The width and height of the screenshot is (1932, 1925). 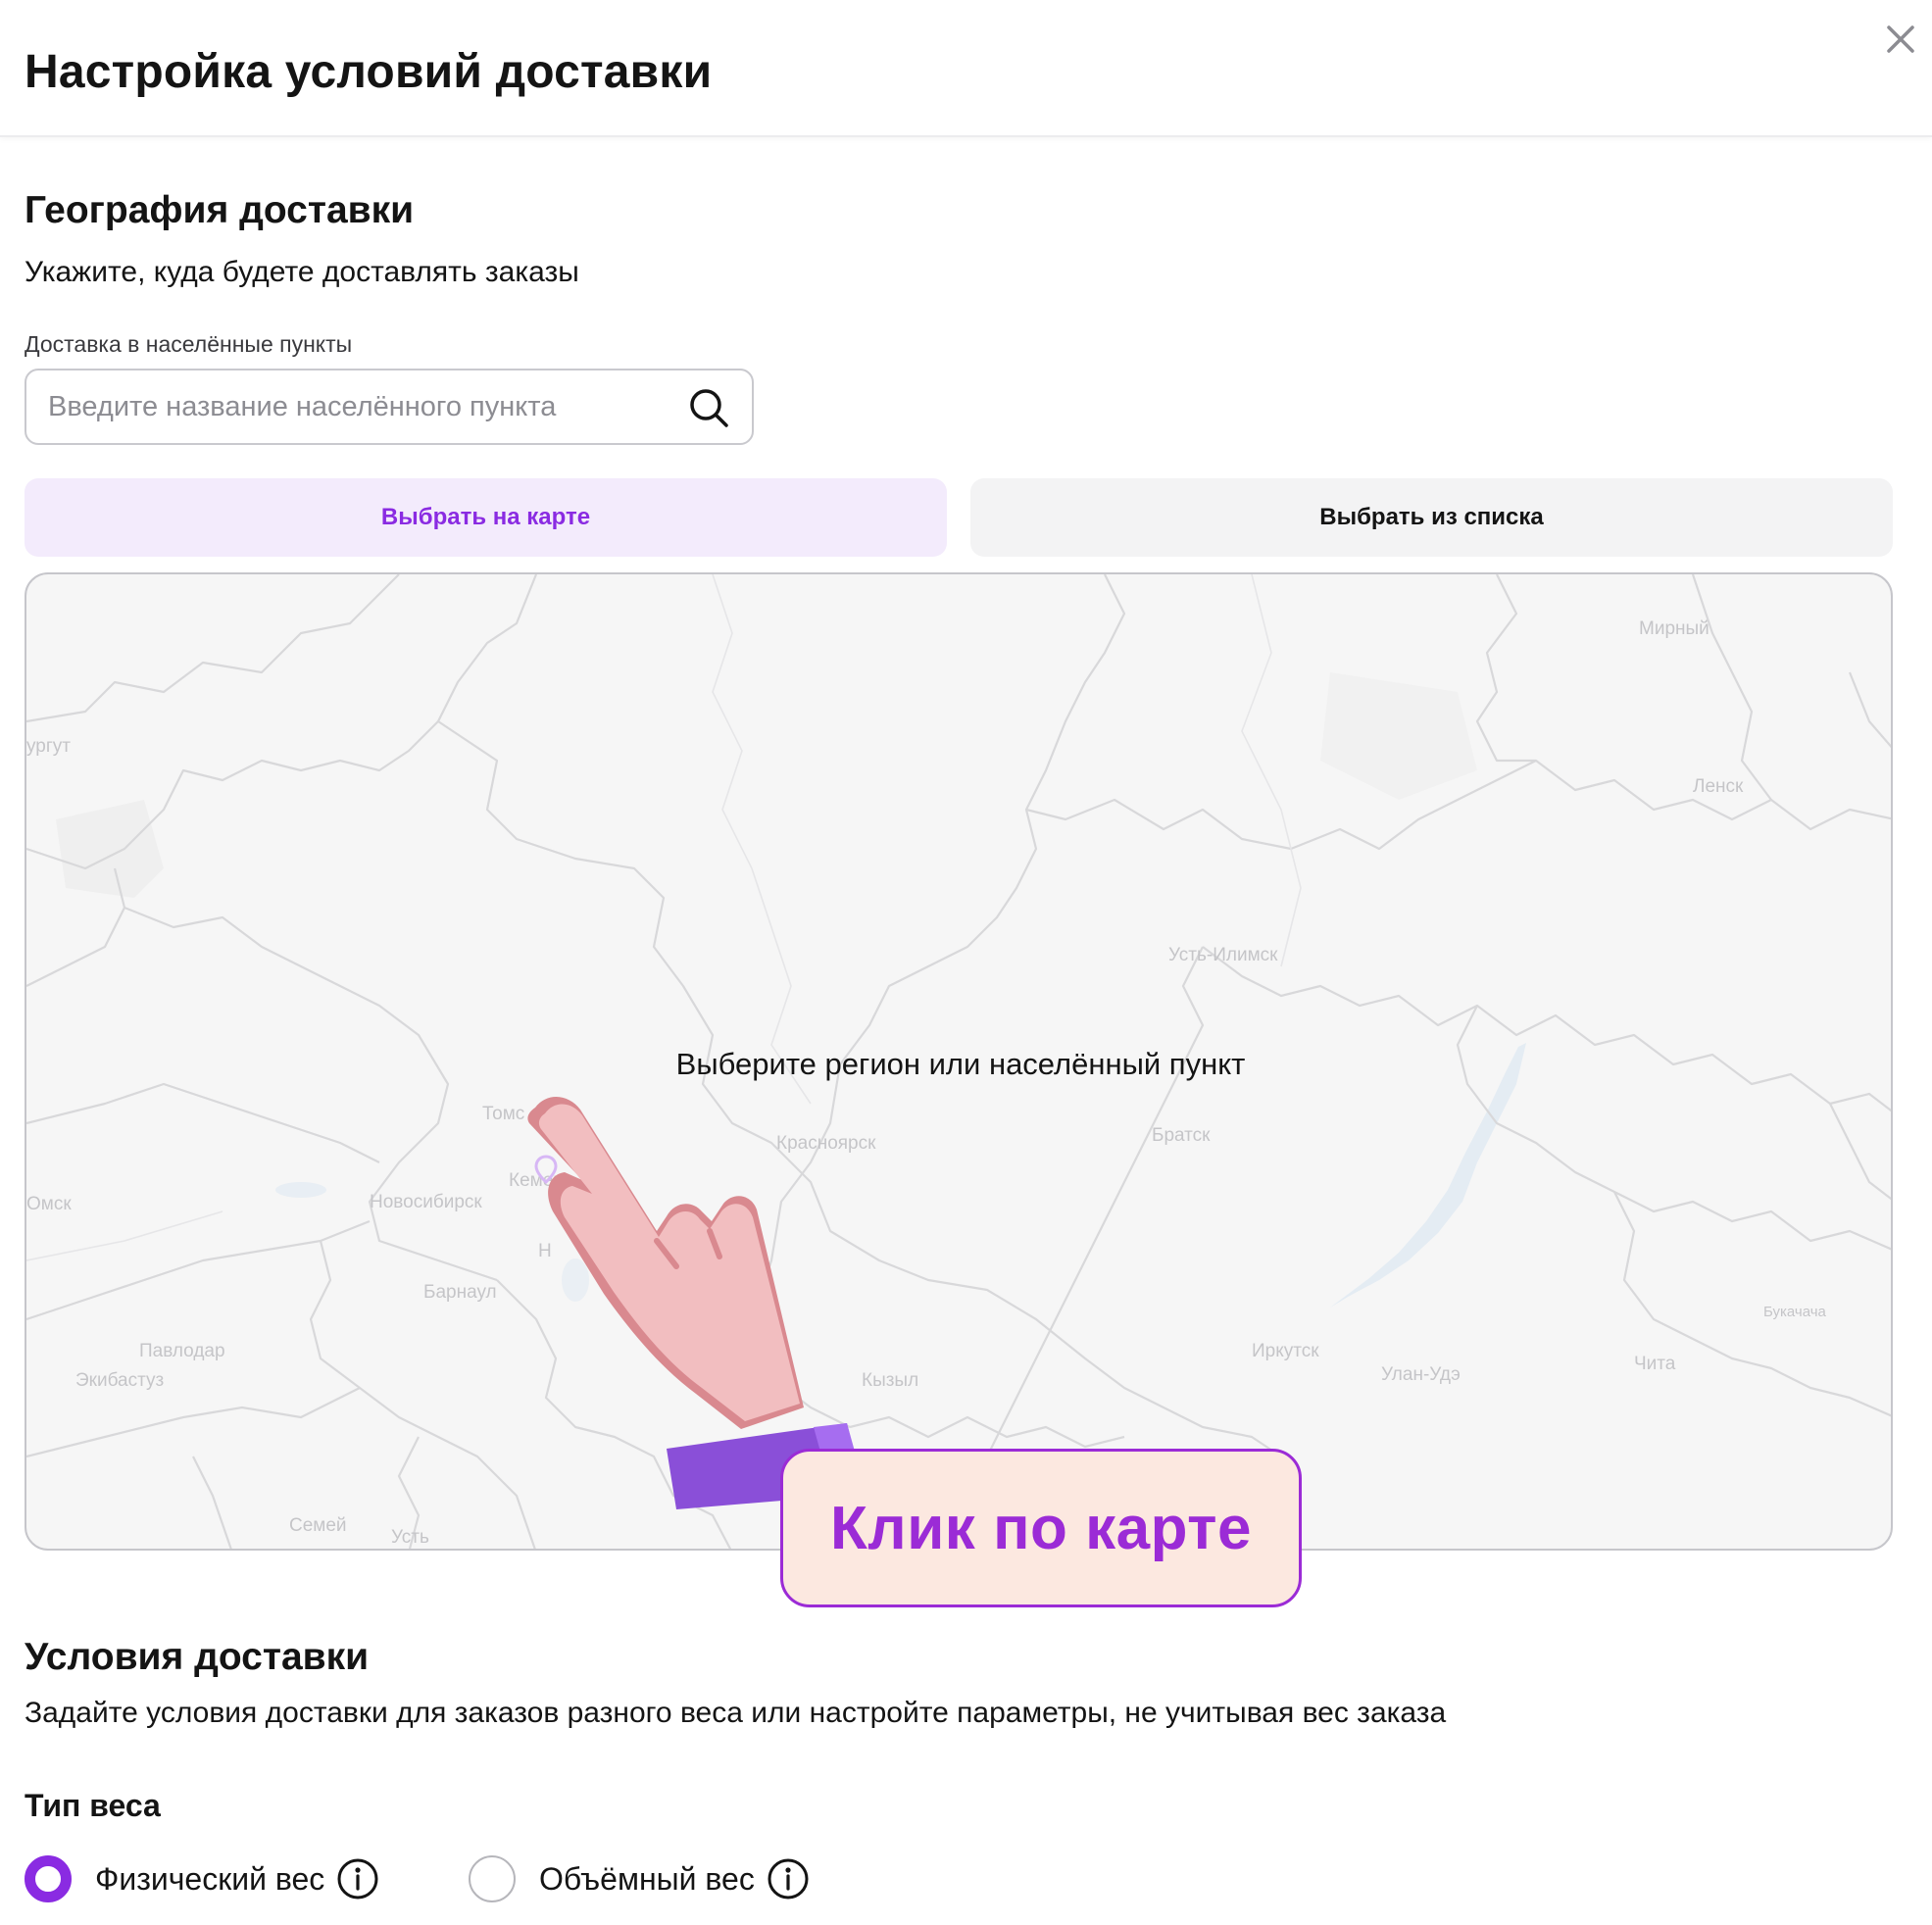 What do you see at coordinates (48, 1878) in the screenshot?
I see `radio-button-checked` at bounding box center [48, 1878].